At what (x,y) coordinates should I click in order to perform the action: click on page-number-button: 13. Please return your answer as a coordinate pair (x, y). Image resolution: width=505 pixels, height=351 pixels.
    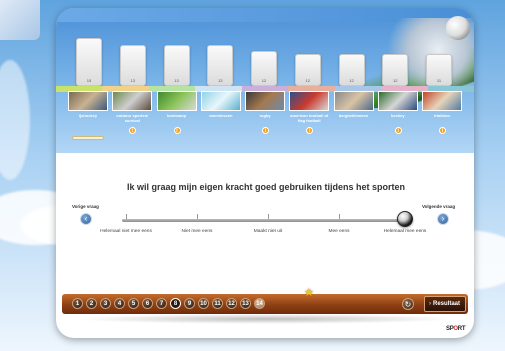
    Looking at the image, I should click on (245, 303).